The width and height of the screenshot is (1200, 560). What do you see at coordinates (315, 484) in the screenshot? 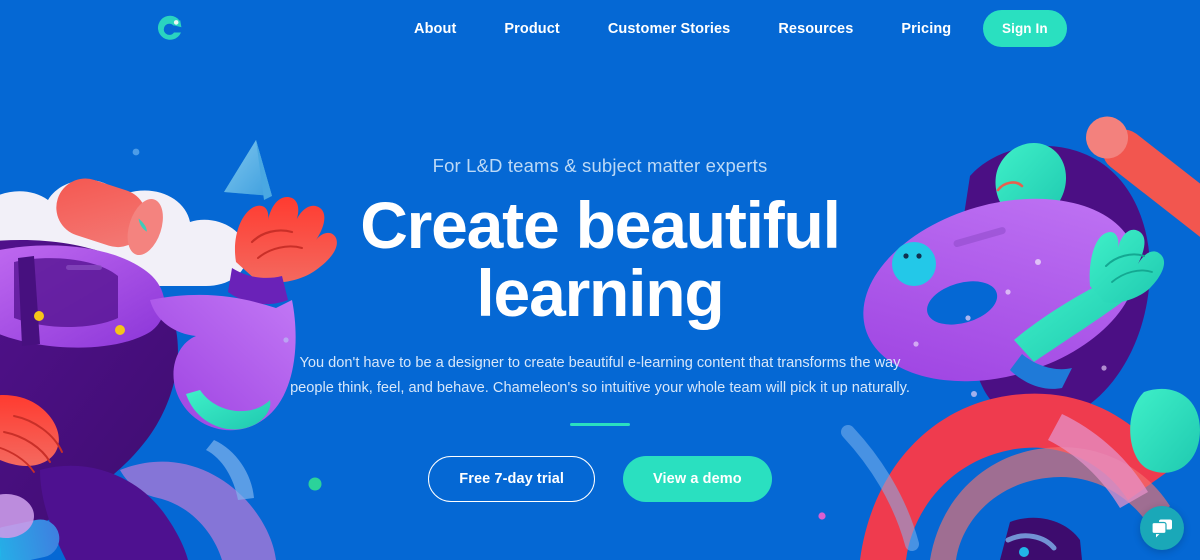
I see `decor-dot-green` at bounding box center [315, 484].